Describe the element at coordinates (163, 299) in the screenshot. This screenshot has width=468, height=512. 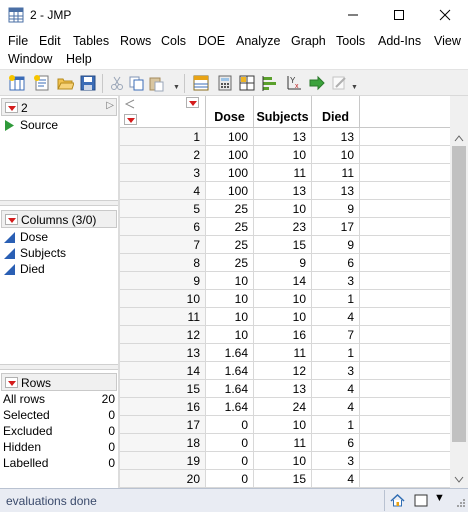
I see `row-number-cell: 10` at that location.